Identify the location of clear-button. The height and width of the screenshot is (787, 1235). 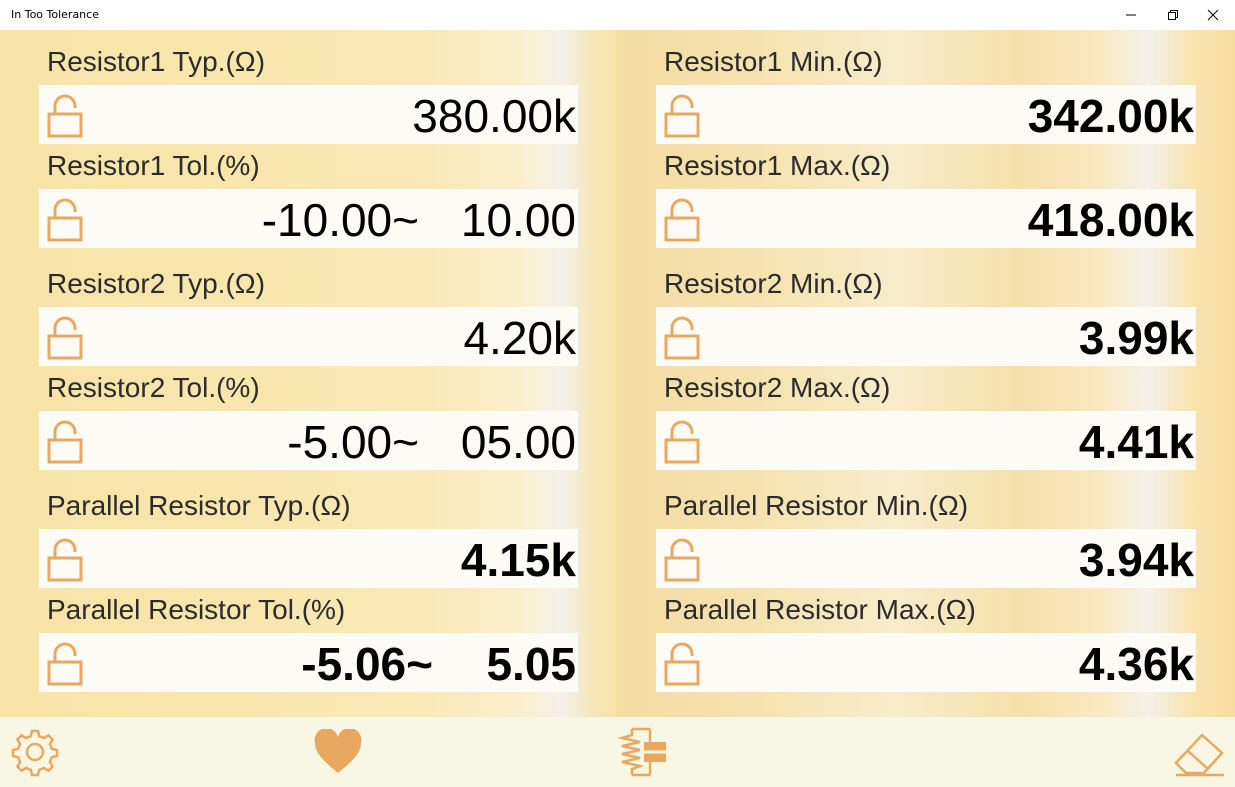
(1199, 752).